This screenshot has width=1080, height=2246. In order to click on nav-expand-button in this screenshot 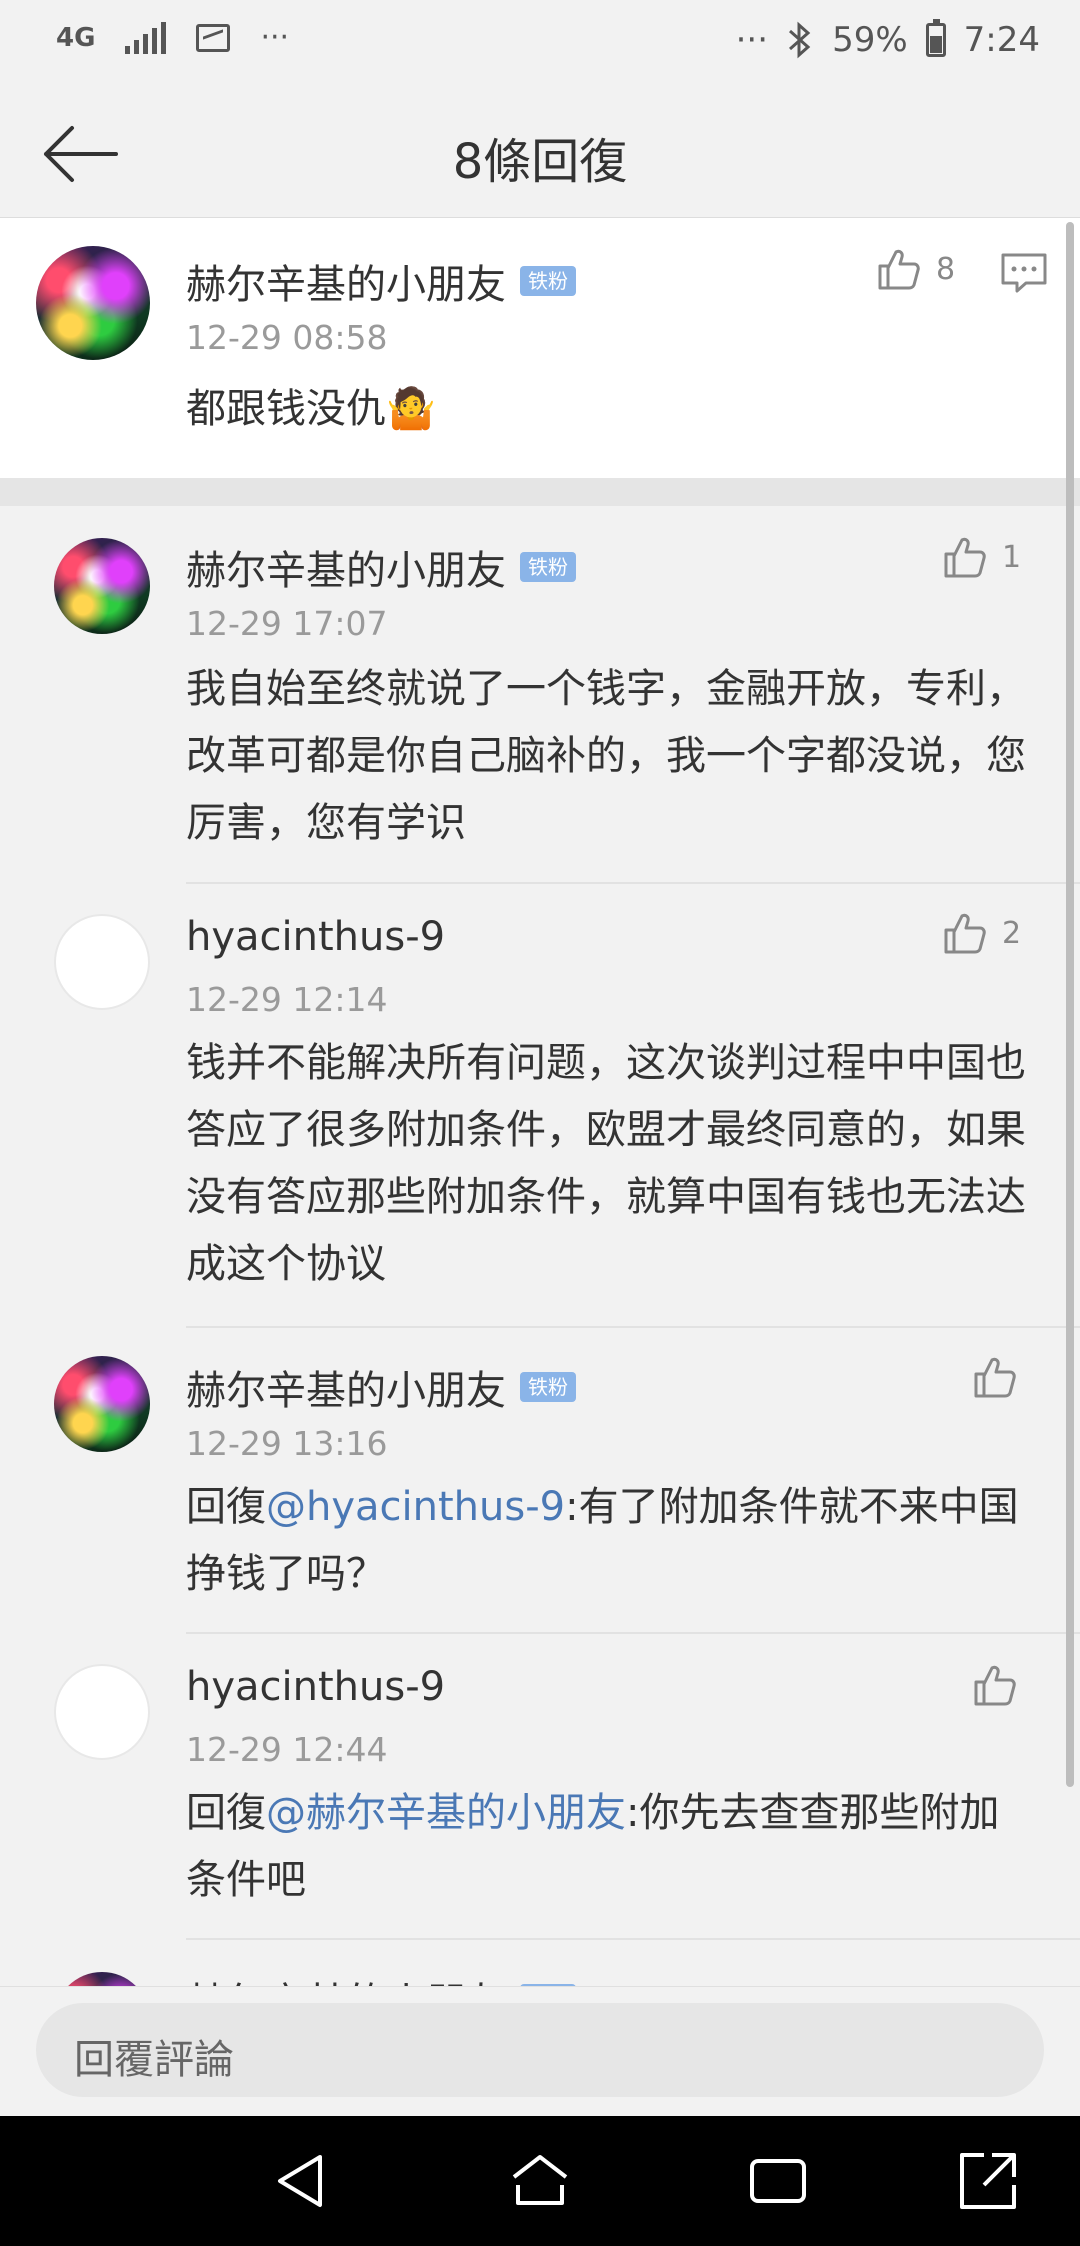, I will do `click(988, 2181)`.